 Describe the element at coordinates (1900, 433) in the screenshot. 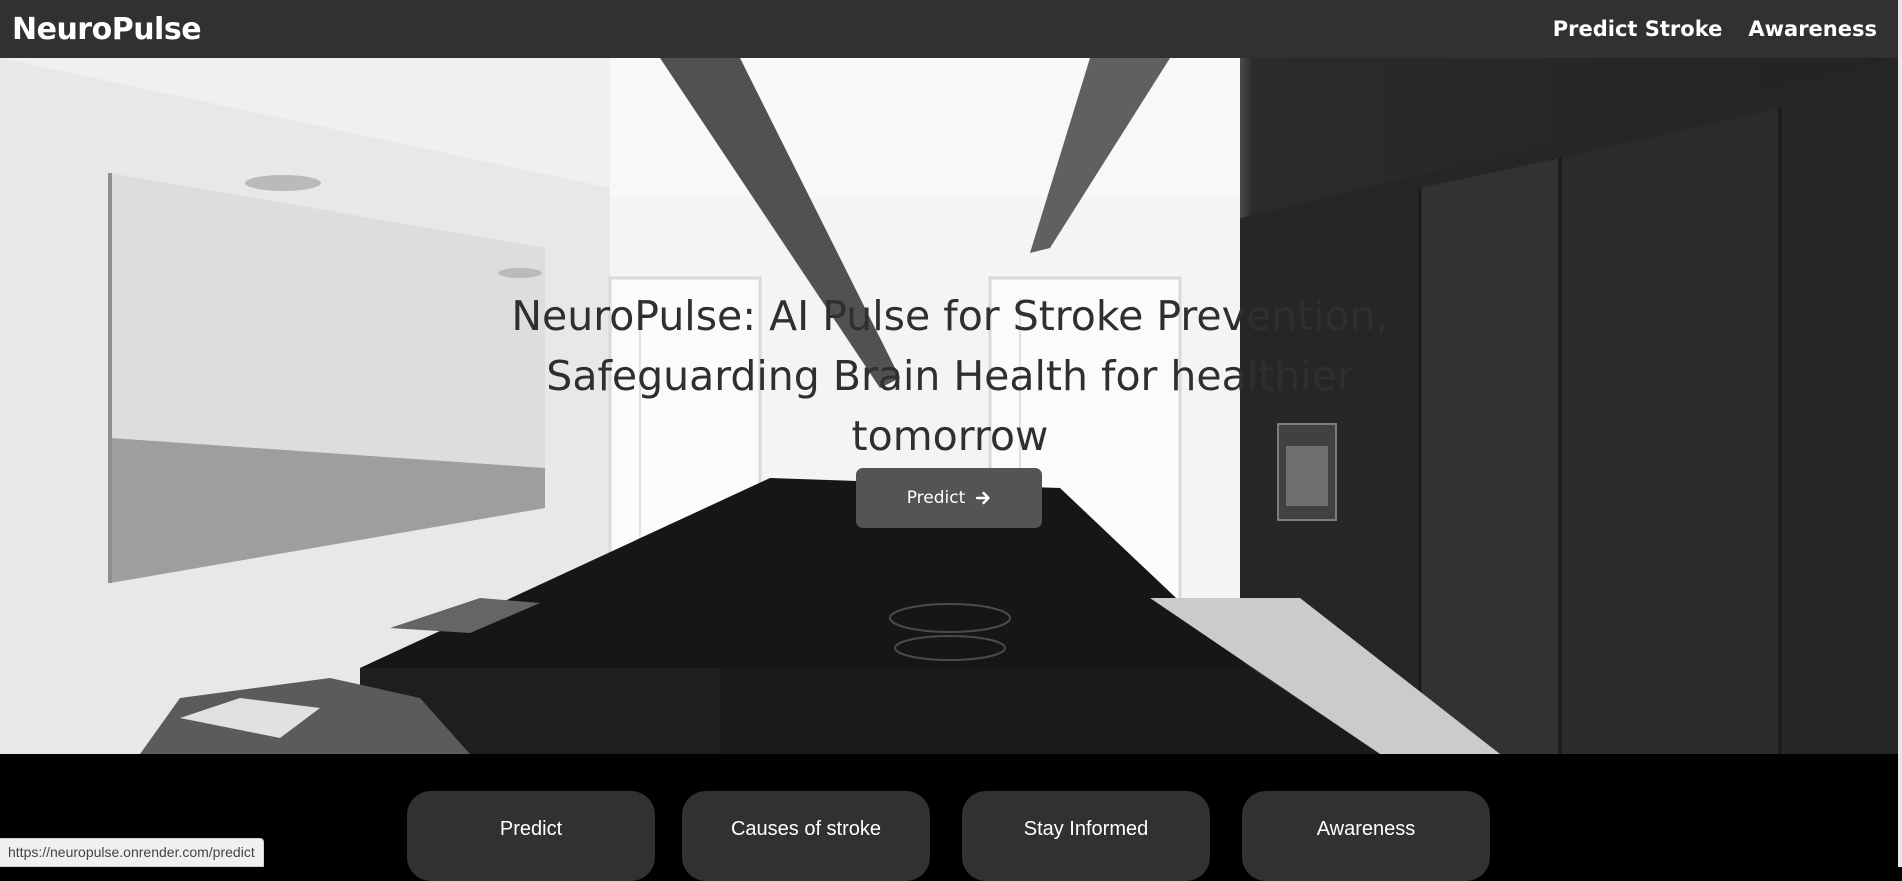

I see `page-scrollbar` at that location.